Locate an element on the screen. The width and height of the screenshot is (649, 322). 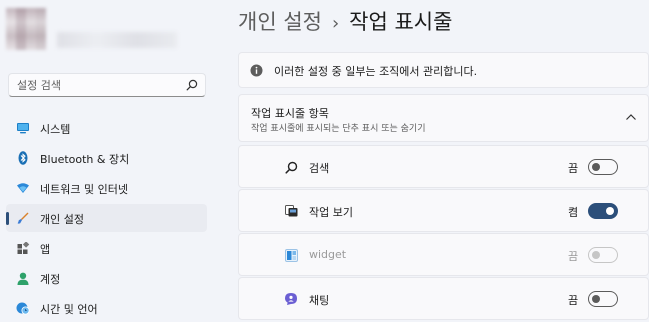
sidebar-item-label: Bluetooth & 장치 is located at coordinates (85, 159).